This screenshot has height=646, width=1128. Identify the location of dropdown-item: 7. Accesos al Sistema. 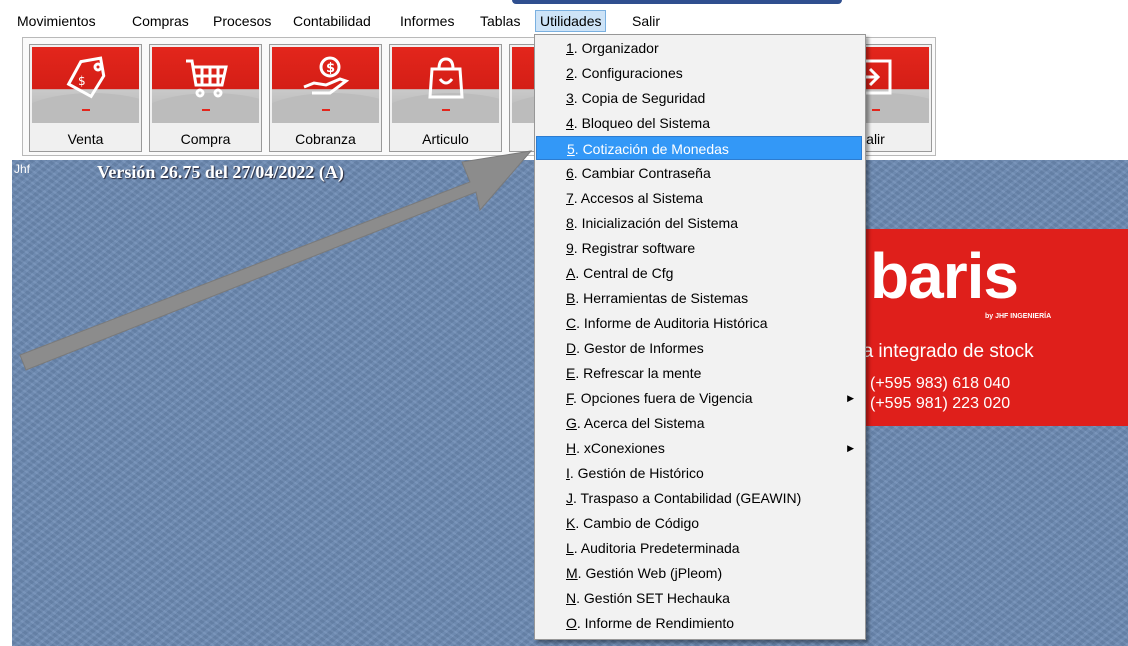
(699, 198).